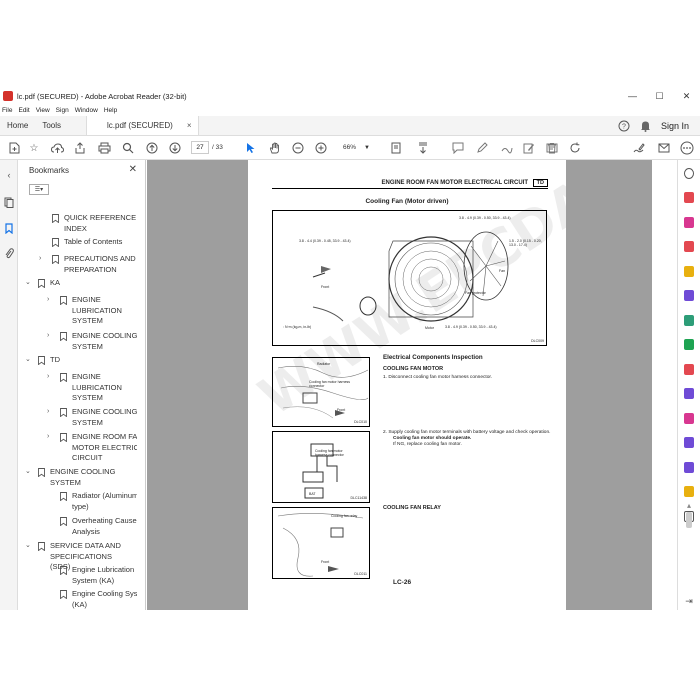 This screenshot has height=700, width=700. I want to click on menu-sign: Sign, so click(62, 110).